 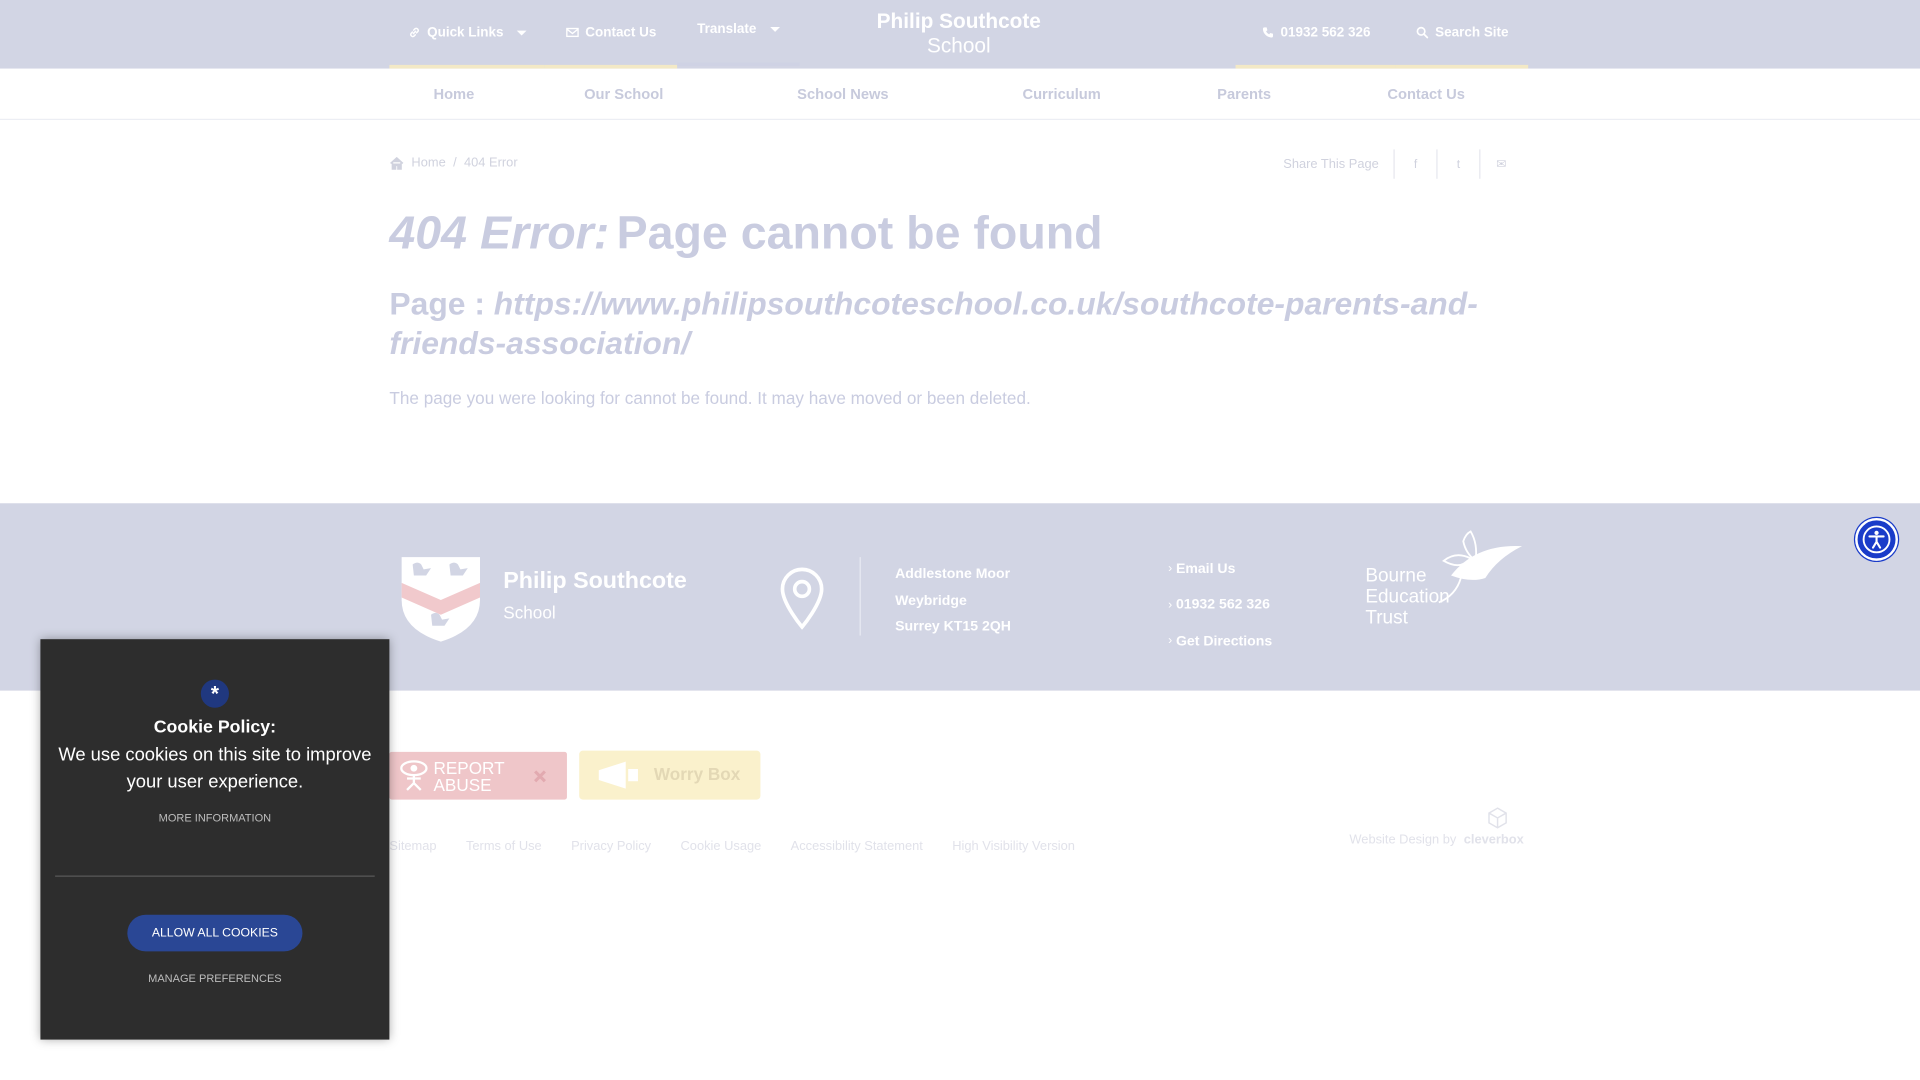 I want to click on abuse-label: ABUSE, so click(x=462, y=785).